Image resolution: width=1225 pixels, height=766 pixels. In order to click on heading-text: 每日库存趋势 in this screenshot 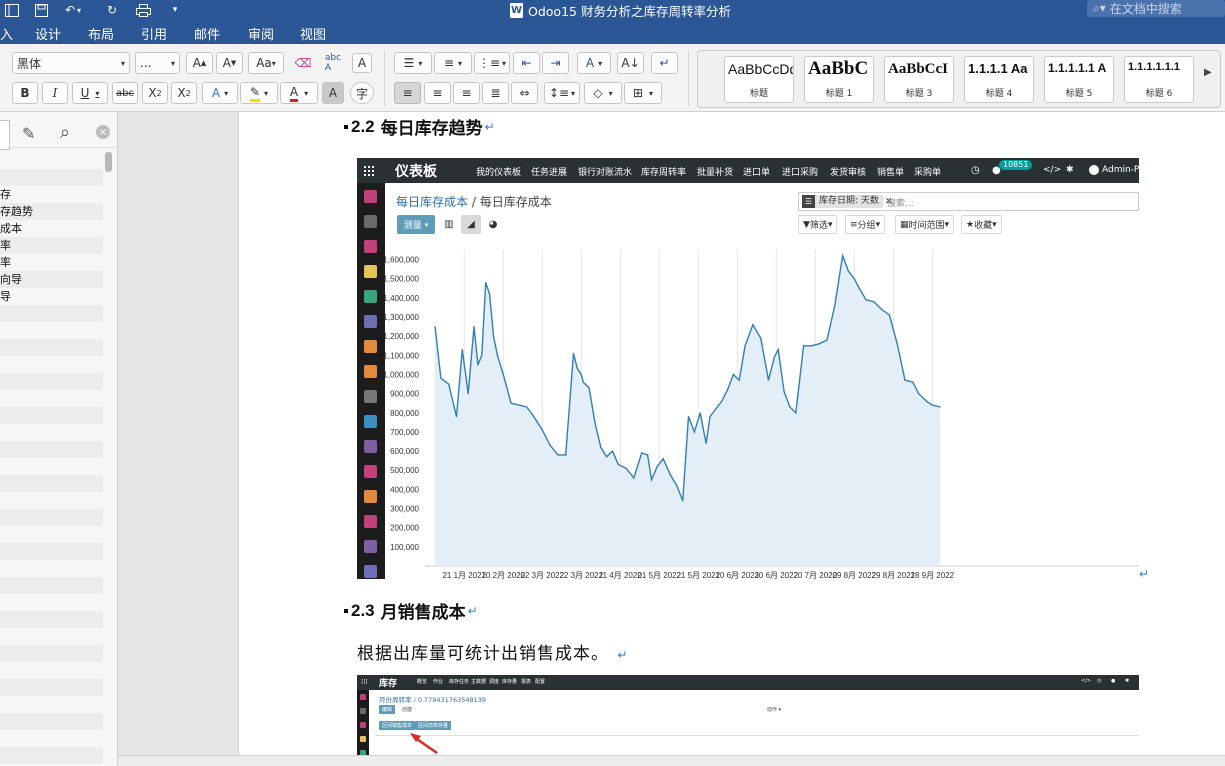, I will do `click(431, 129)`.